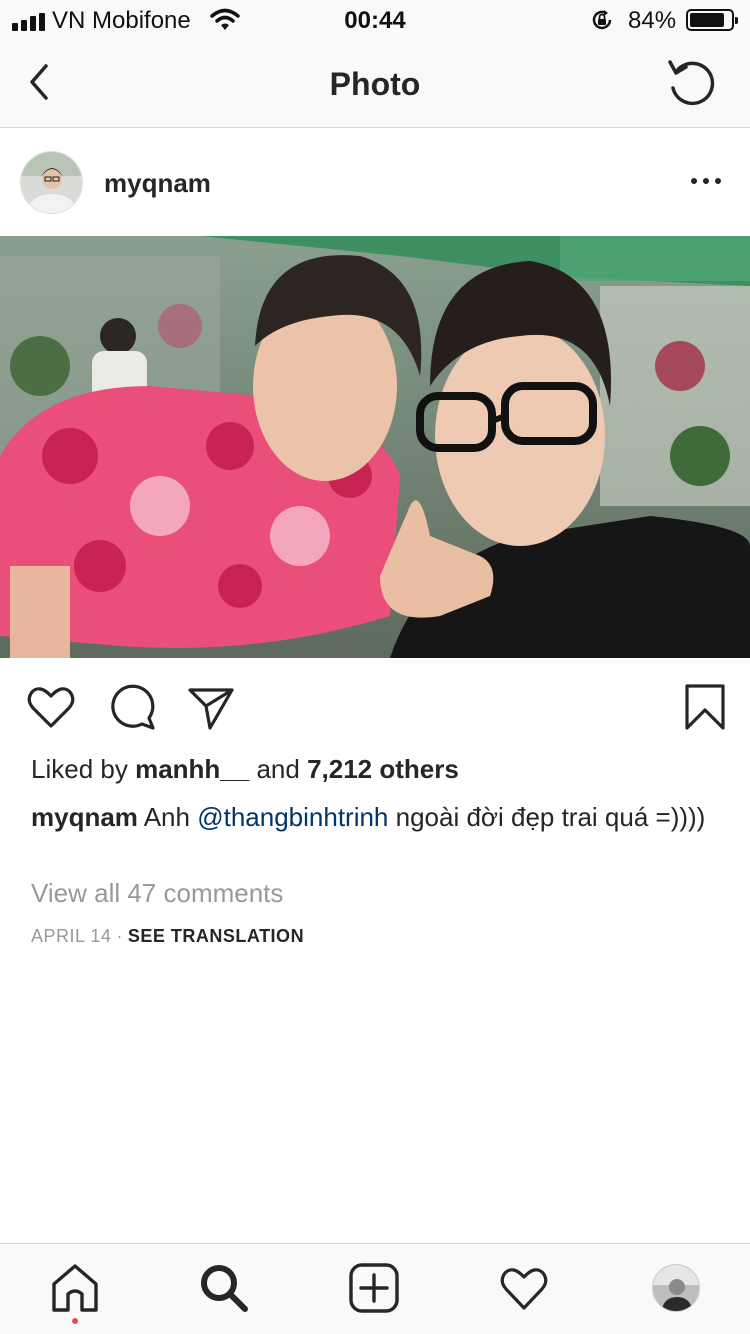 The height and width of the screenshot is (1334, 750). Describe the element at coordinates (602, 20) in the screenshot. I see `orientation-lock-icon` at that location.